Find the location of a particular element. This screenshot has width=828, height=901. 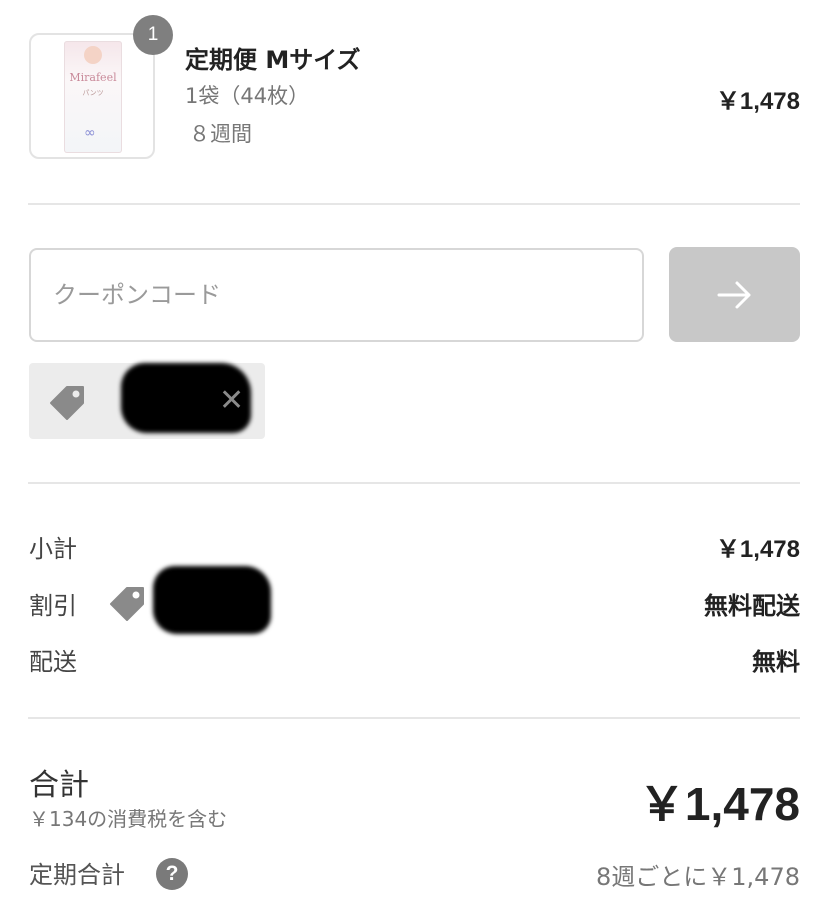

baby-face-graphic is located at coordinates (93, 55).